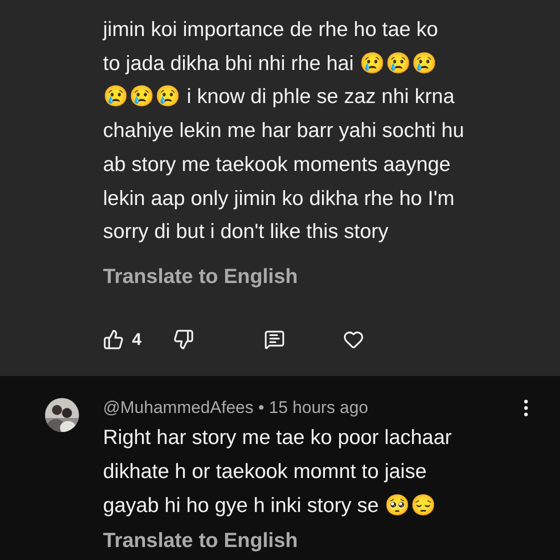 The width and height of the screenshot is (560, 560). I want to click on heart-icon, so click(353, 339).